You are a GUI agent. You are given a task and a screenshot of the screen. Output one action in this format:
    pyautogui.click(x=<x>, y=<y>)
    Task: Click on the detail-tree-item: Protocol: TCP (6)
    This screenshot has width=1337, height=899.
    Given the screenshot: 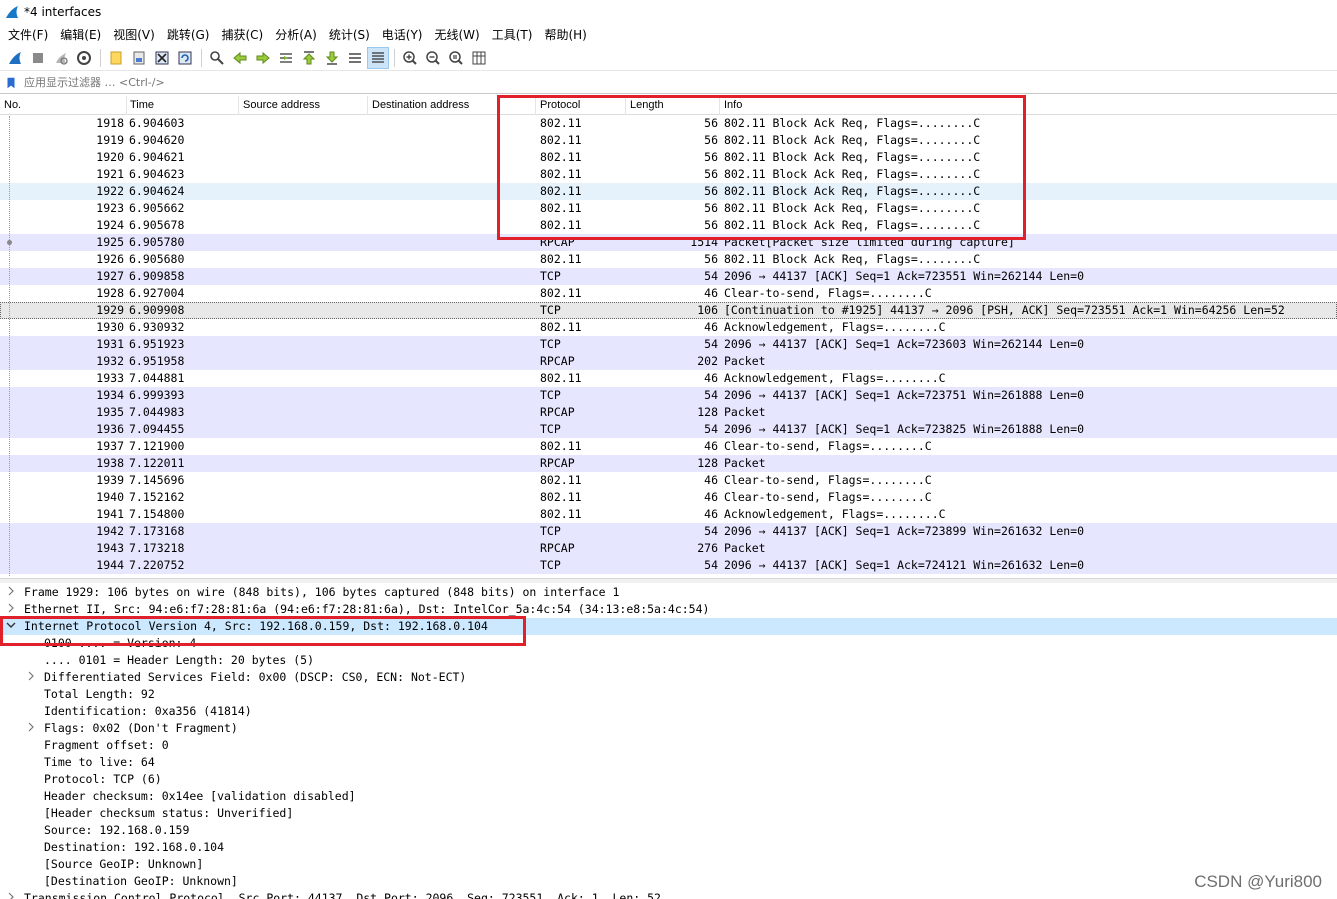 What is the action you would take?
    pyautogui.click(x=668, y=779)
    